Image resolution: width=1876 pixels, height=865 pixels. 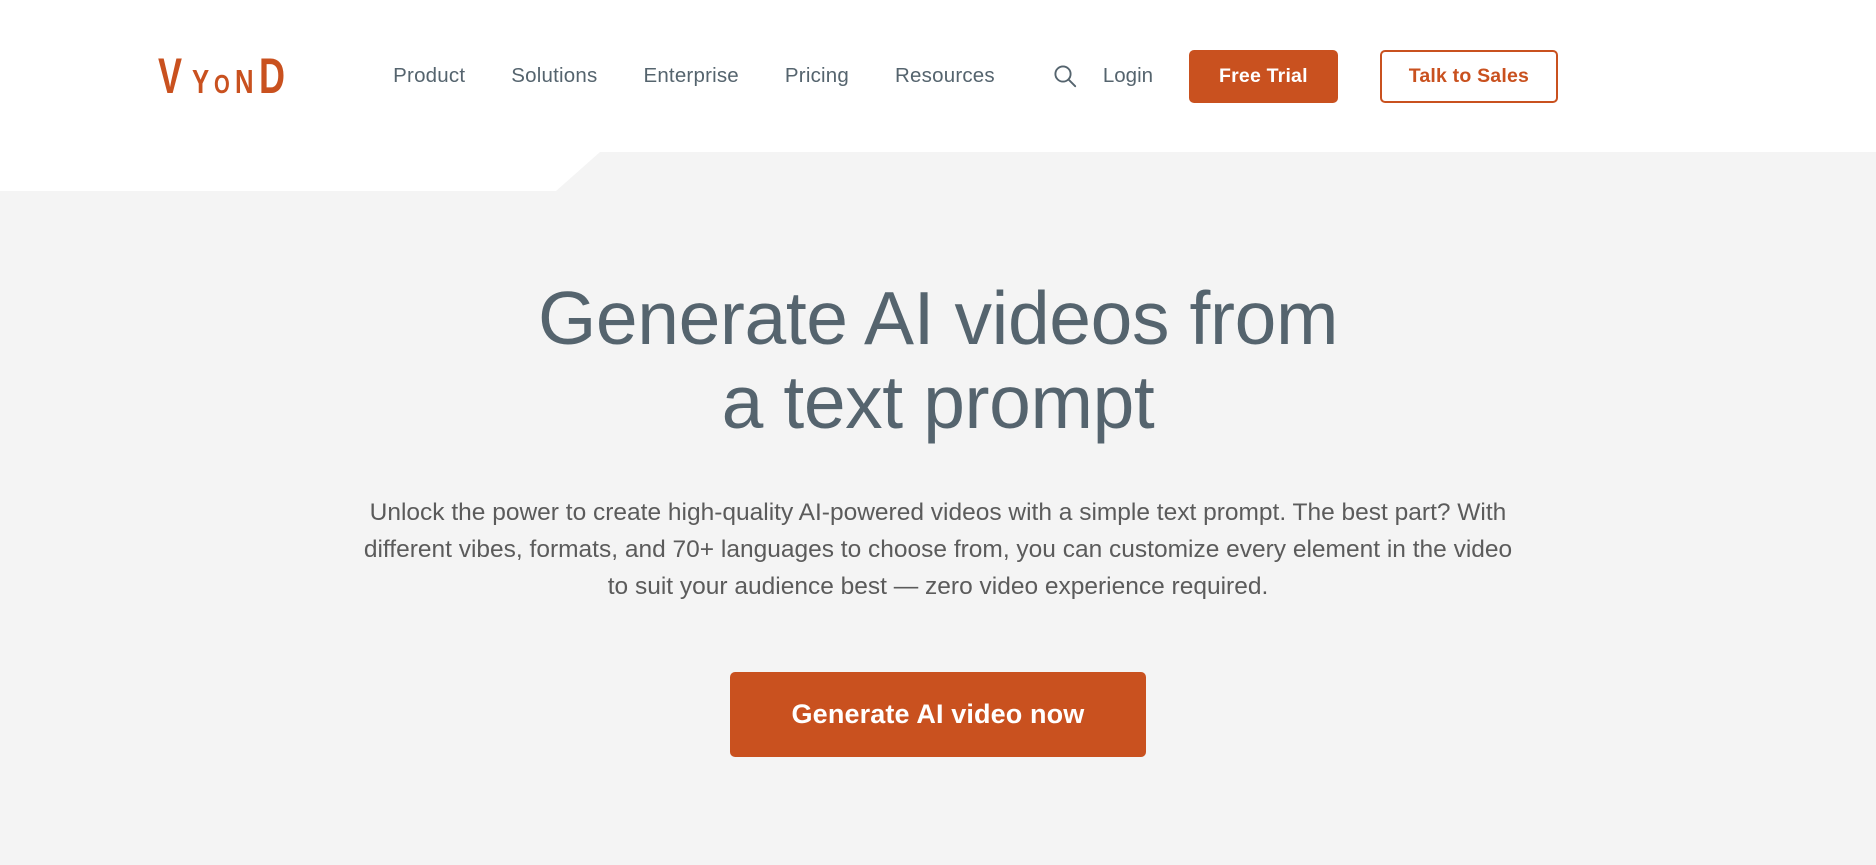 What do you see at coordinates (1128, 76) in the screenshot?
I see `login-link: Login` at bounding box center [1128, 76].